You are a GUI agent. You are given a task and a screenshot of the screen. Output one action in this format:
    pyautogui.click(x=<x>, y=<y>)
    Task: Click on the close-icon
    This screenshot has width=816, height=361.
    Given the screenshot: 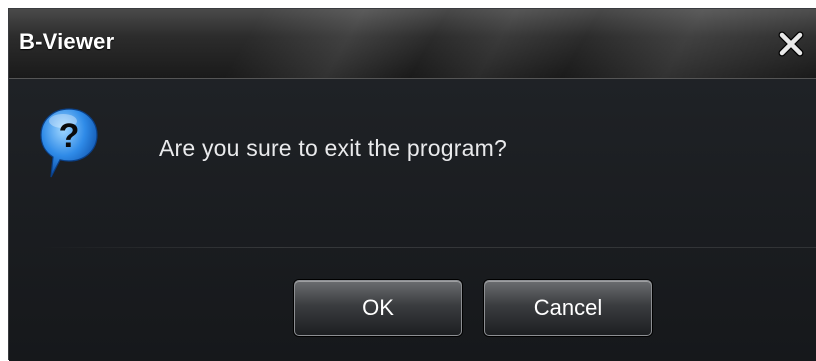 What is the action you would take?
    pyautogui.click(x=791, y=44)
    